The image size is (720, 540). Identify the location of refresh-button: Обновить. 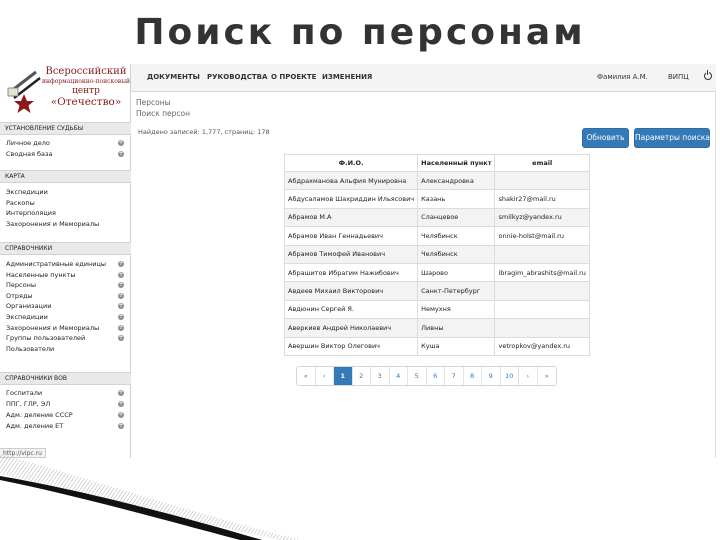
(605, 138).